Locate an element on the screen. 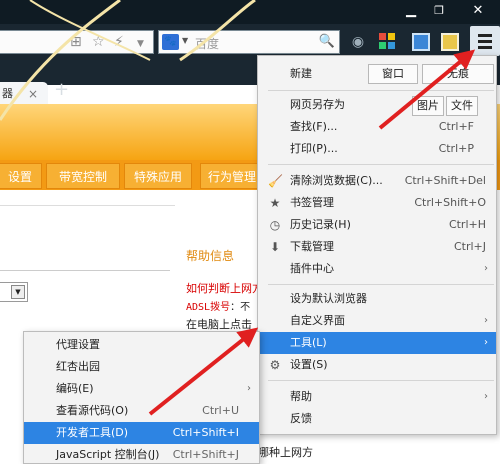 The width and height of the screenshot is (500, 464). page-dropdown: ▼ is located at coordinates (14, 292).